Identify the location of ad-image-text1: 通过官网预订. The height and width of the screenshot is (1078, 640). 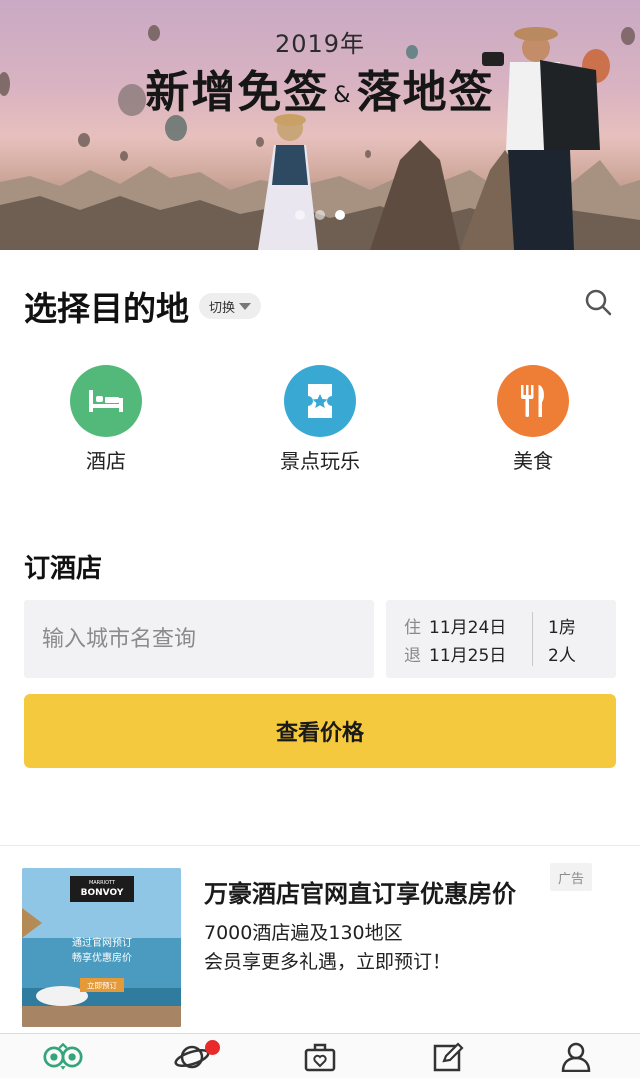
(102, 942).